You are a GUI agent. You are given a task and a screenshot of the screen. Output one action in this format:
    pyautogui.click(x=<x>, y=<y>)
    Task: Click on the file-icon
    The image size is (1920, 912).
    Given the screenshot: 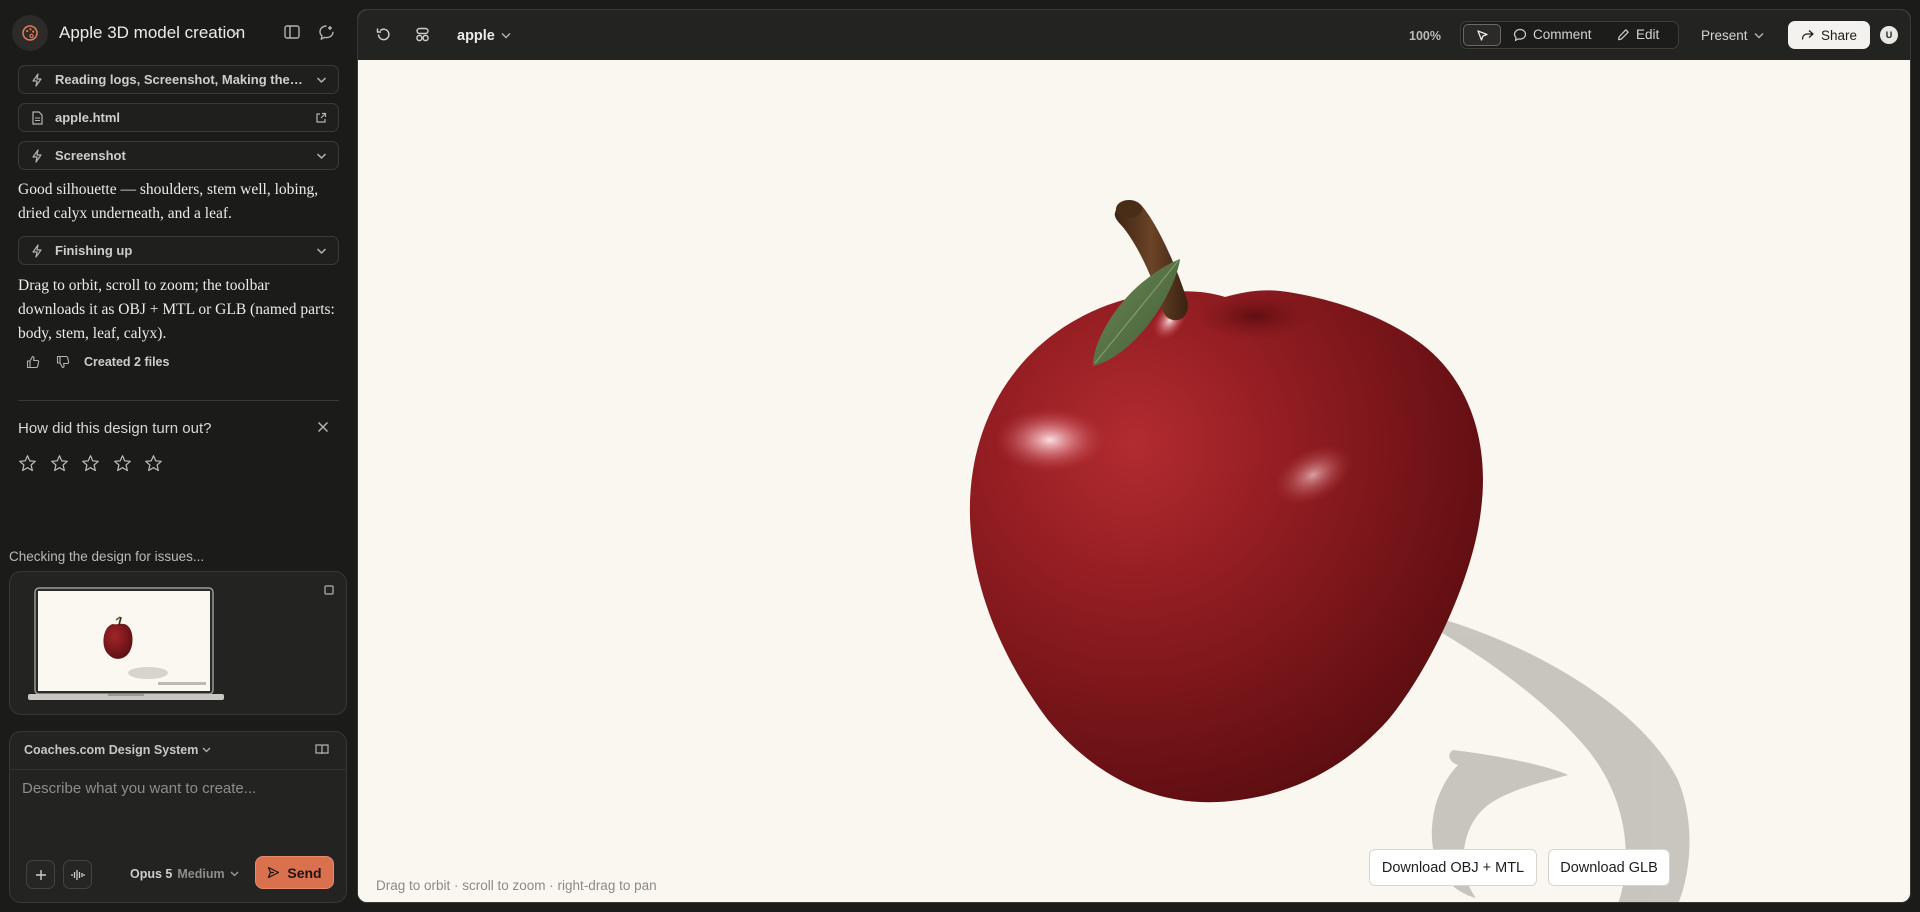 What is the action you would take?
    pyautogui.click(x=37, y=117)
    